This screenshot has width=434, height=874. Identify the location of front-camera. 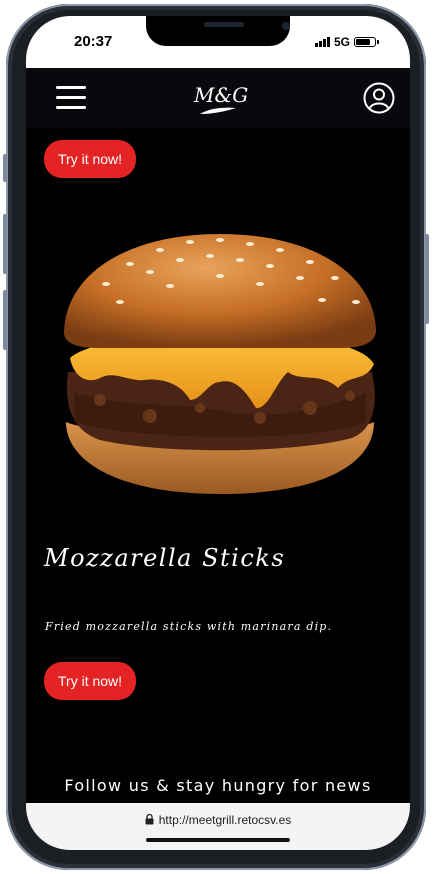
(286, 26).